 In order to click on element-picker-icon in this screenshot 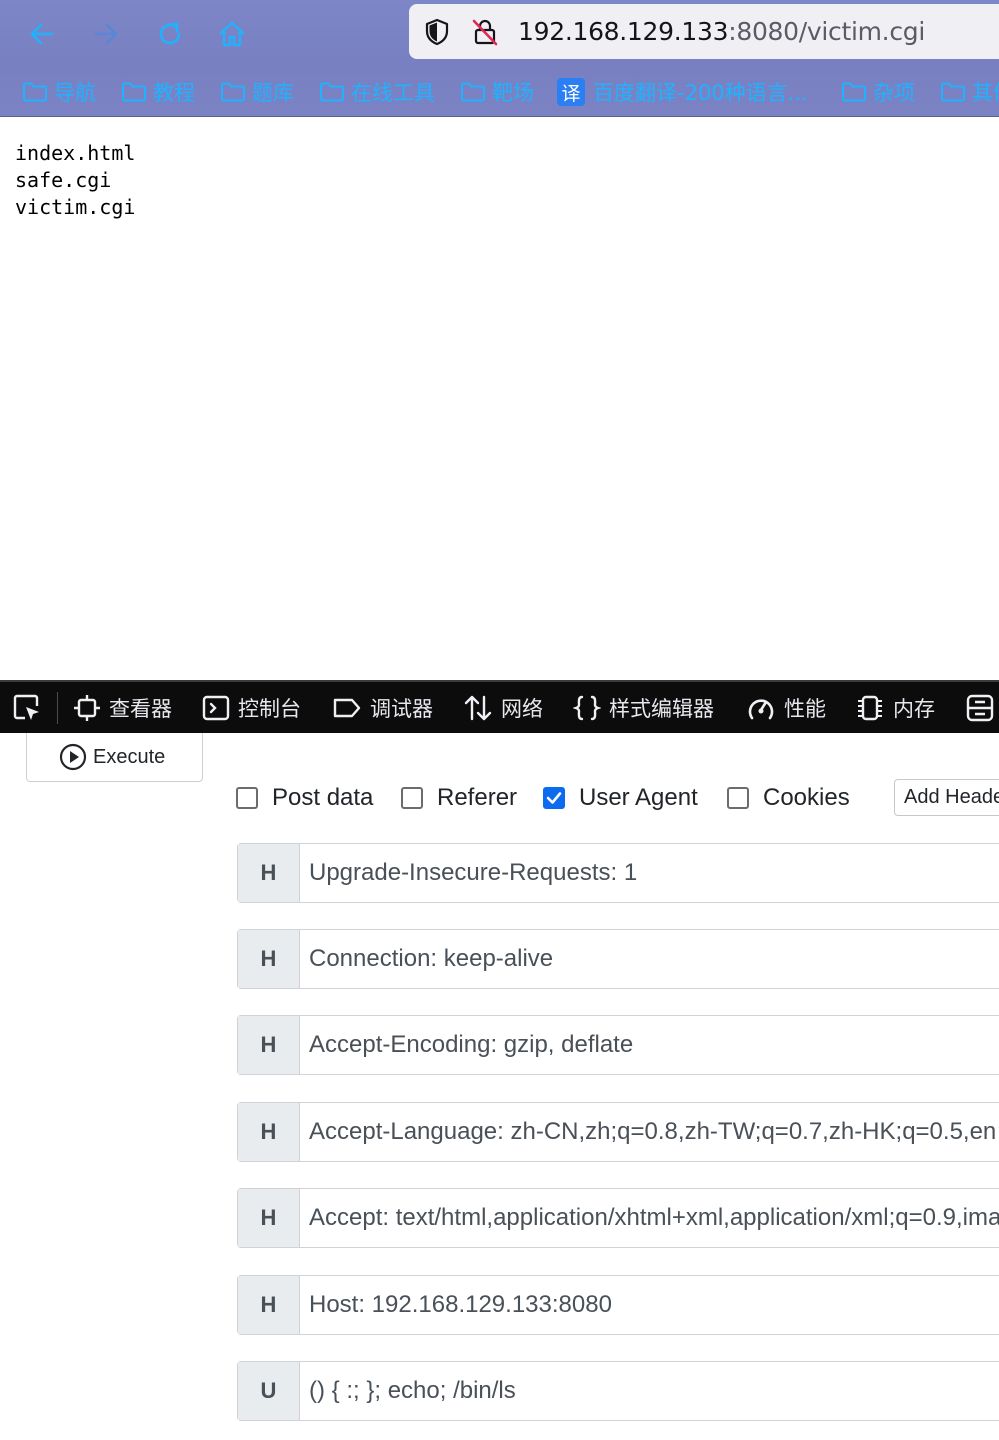, I will do `click(26, 707)`.